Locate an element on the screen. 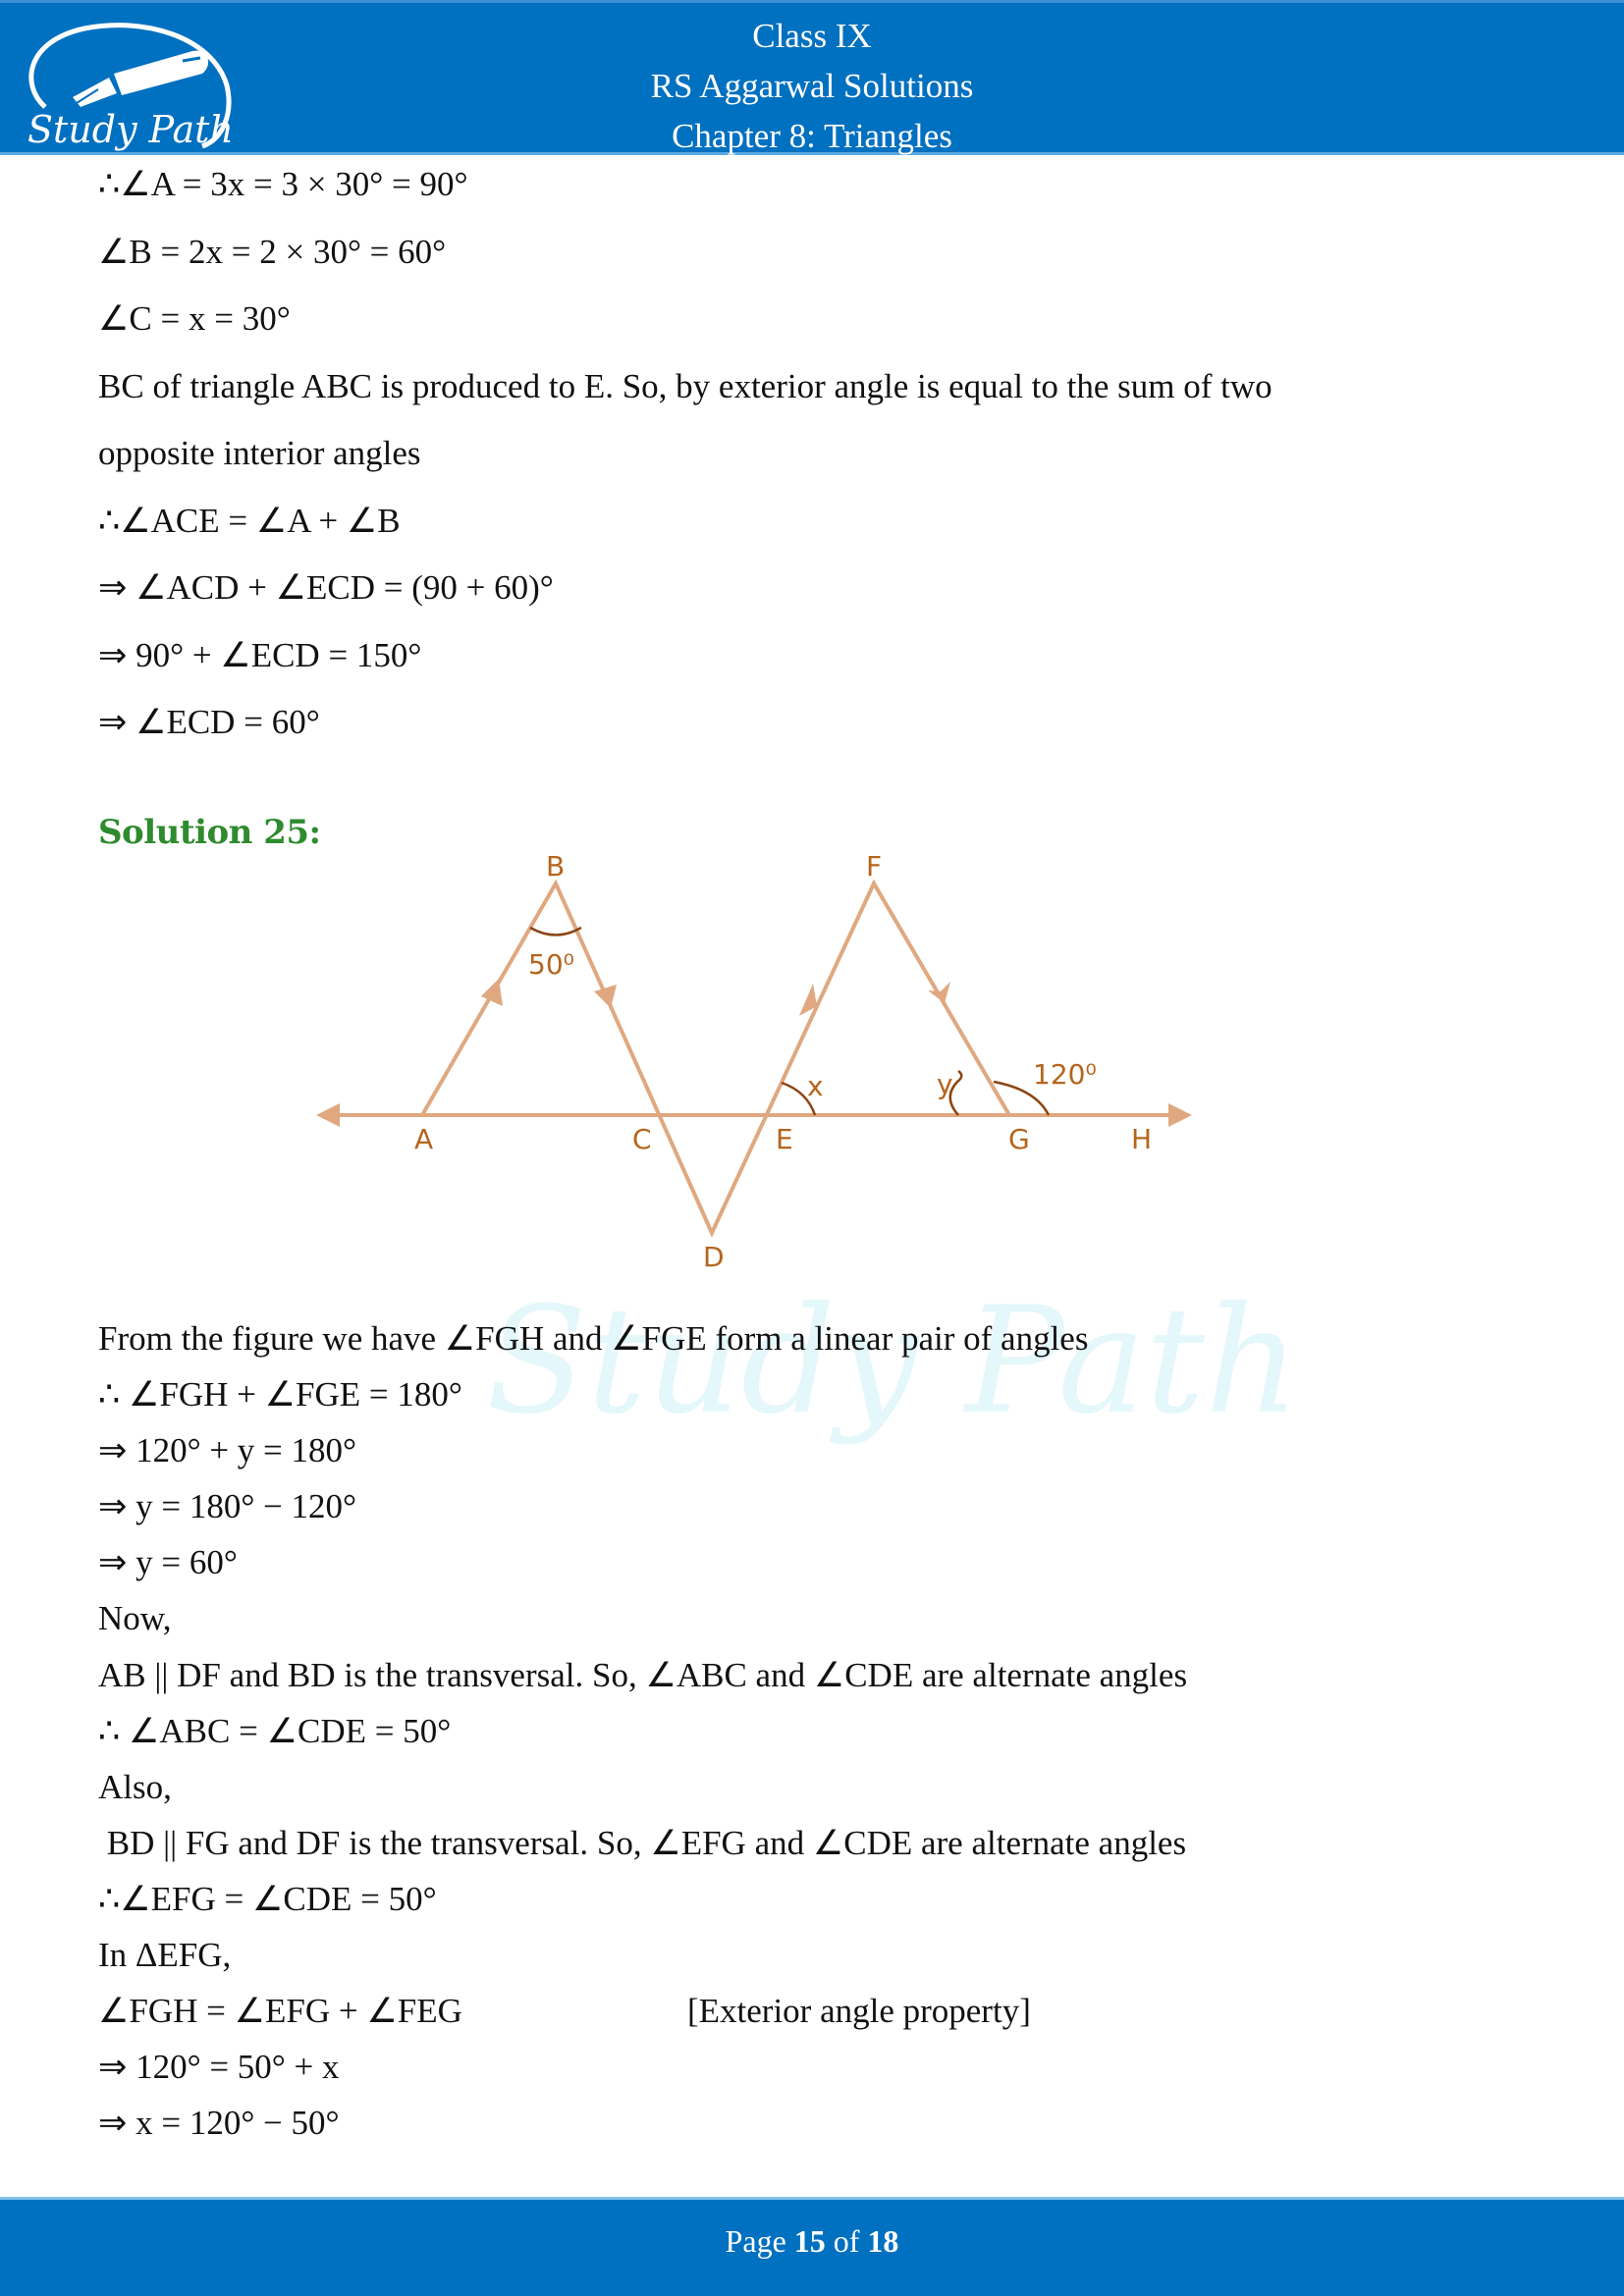  angle-label-B: 50⁰ is located at coordinates (551, 965).